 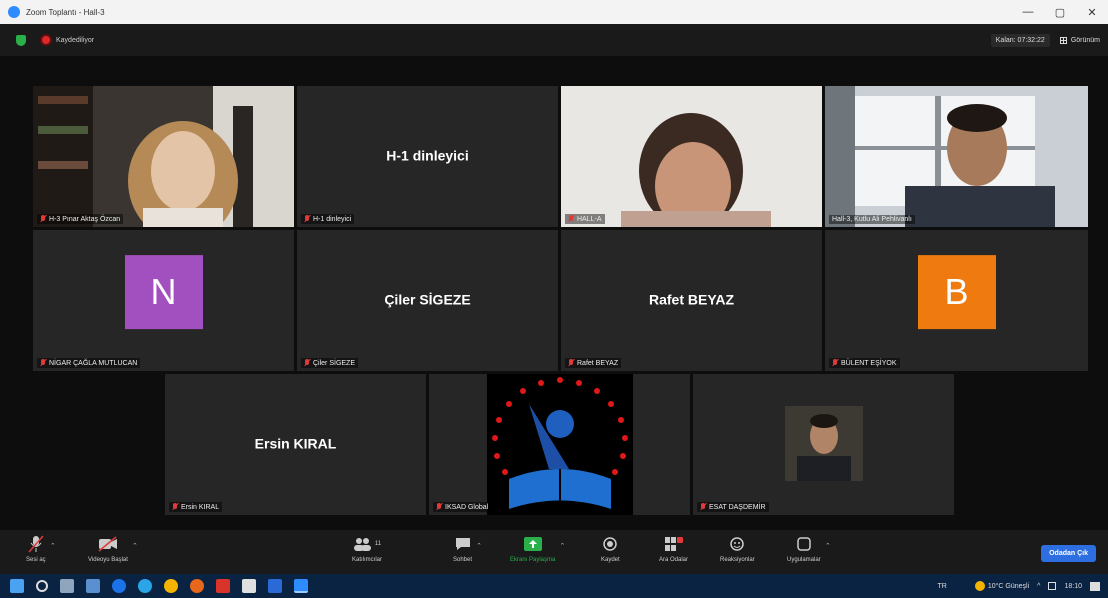 What do you see at coordinates (674, 560) in the screenshot?
I see `breakout-rooms-label: Ara Odalar` at bounding box center [674, 560].